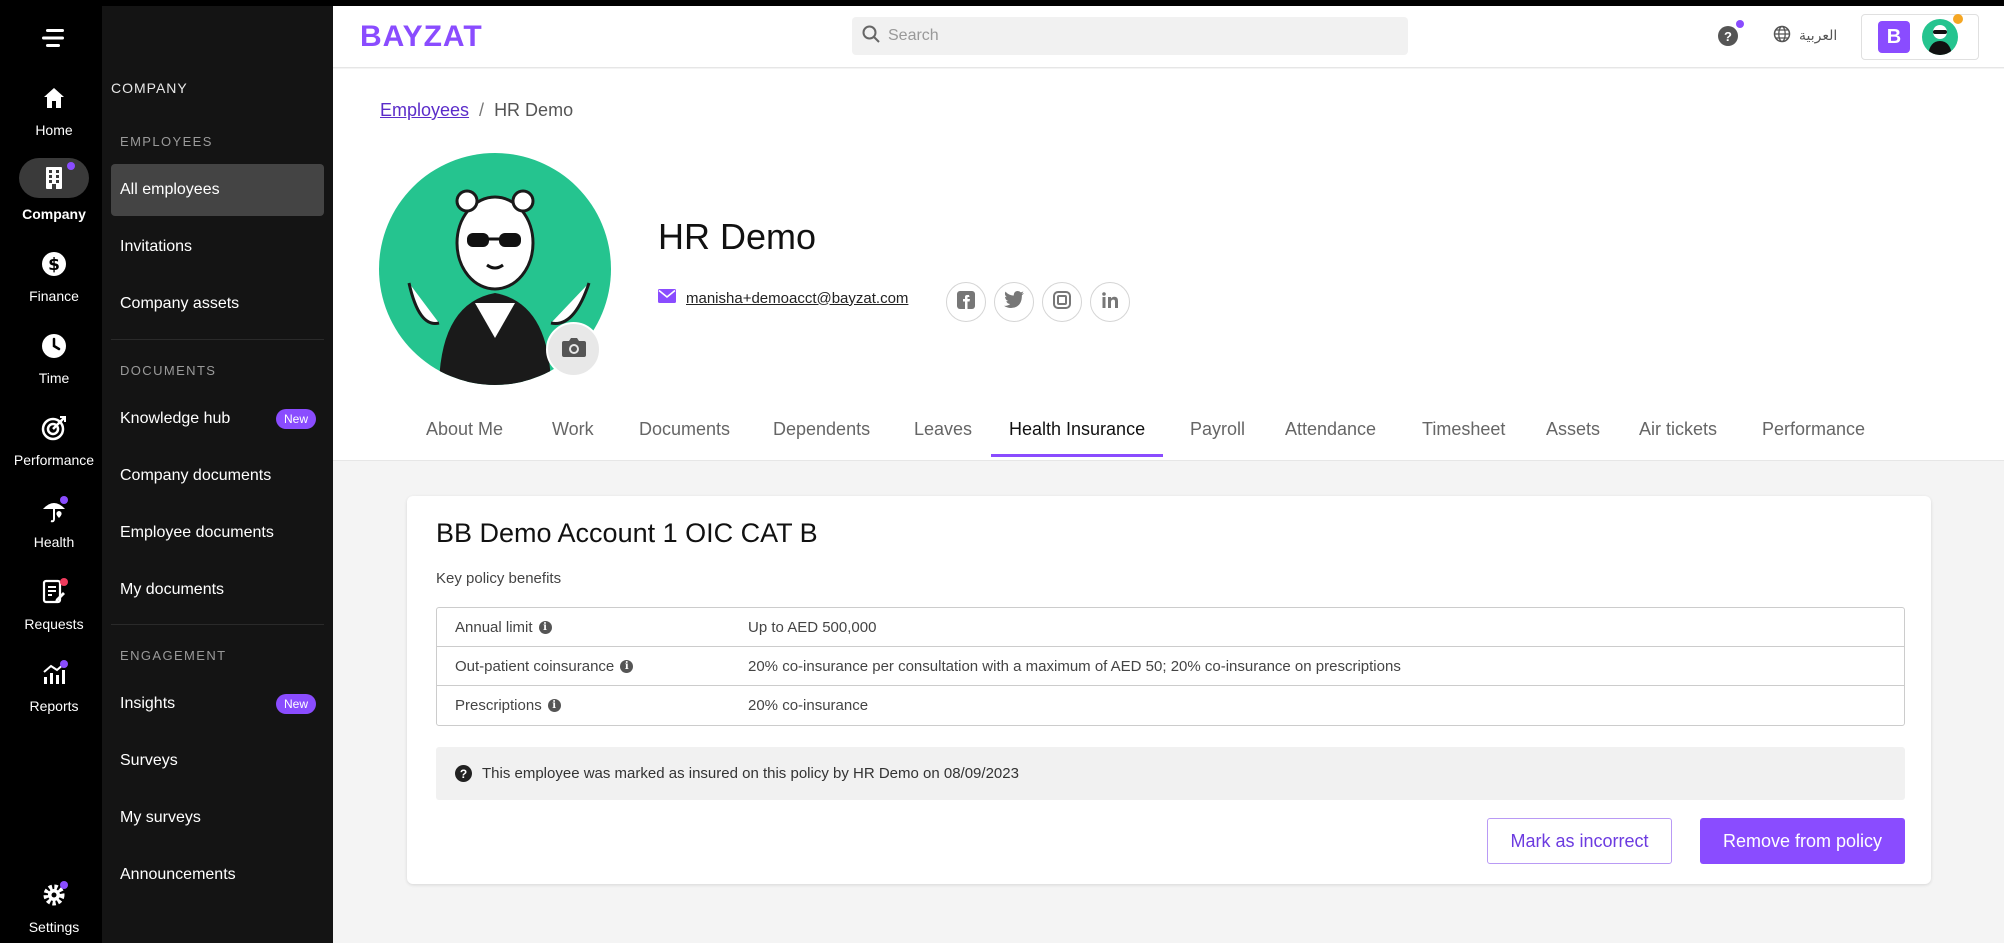  I want to click on tab-assets: Assets, so click(1573, 436).